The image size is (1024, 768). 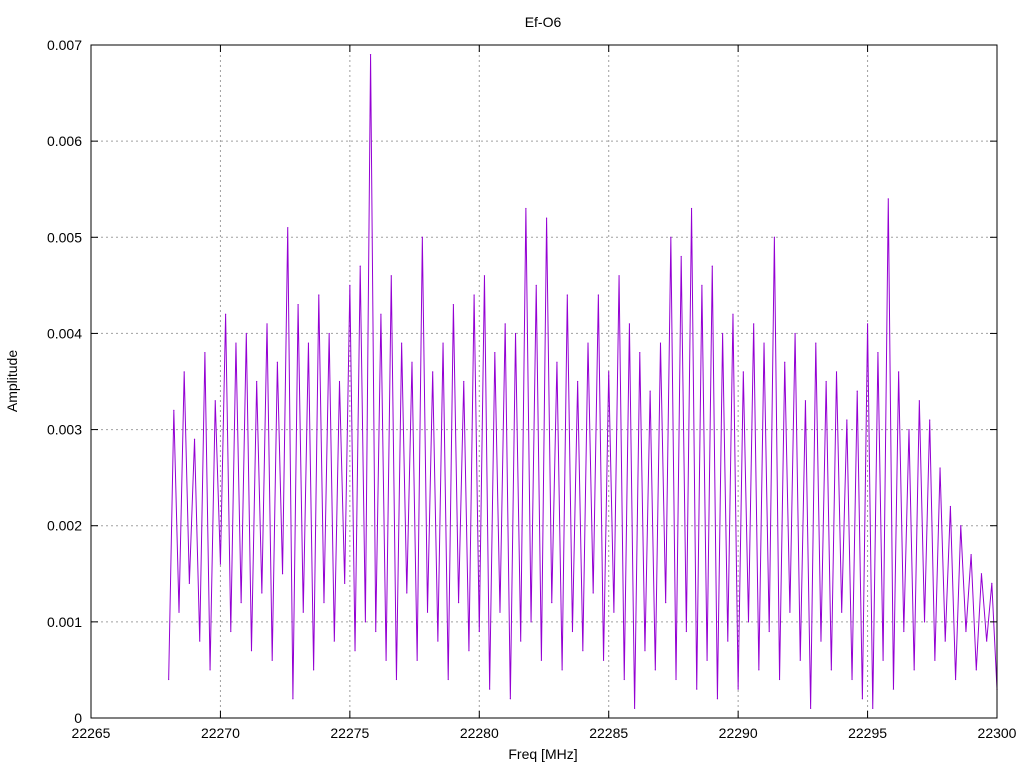 What do you see at coordinates (867, 733) in the screenshot?
I see `x-tick-label: 22295` at bounding box center [867, 733].